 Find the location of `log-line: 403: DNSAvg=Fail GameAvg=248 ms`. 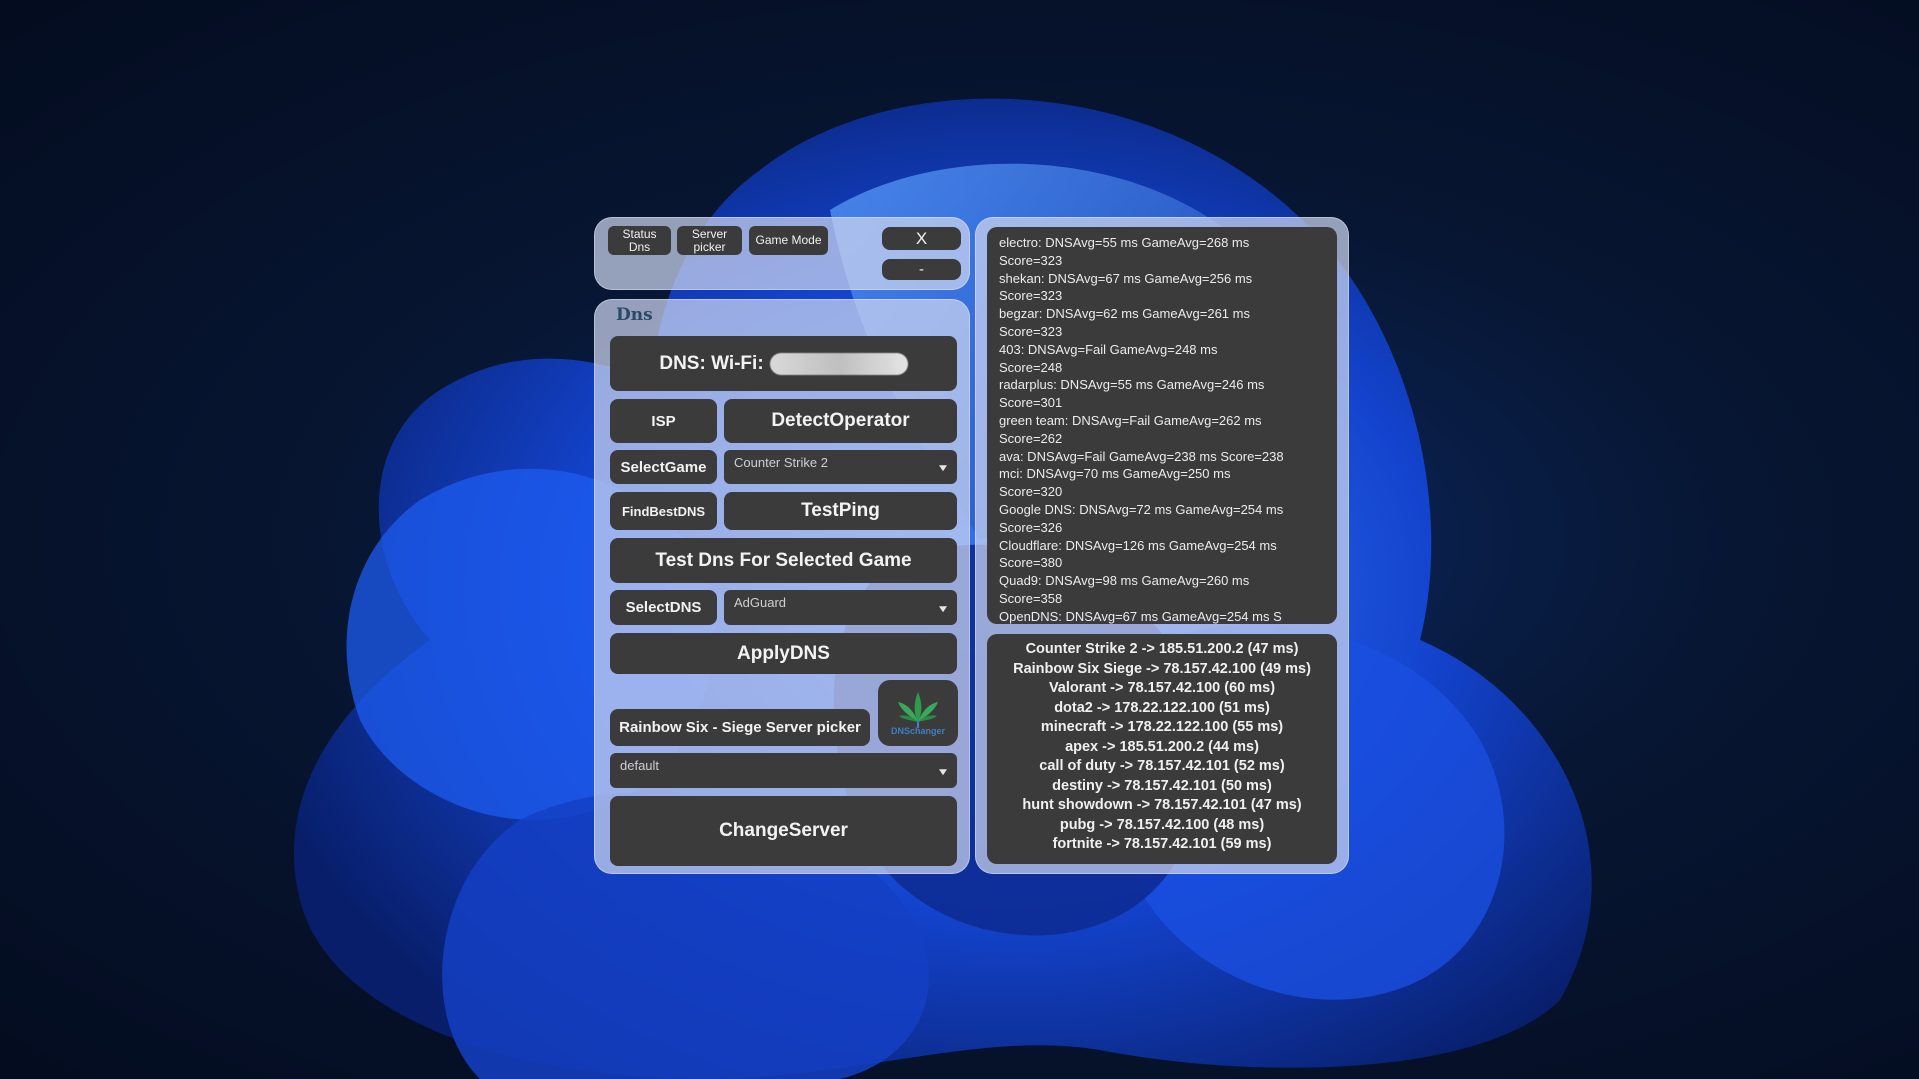

log-line: 403: DNSAvg=Fail GameAvg=248 ms is located at coordinates (1108, 349).